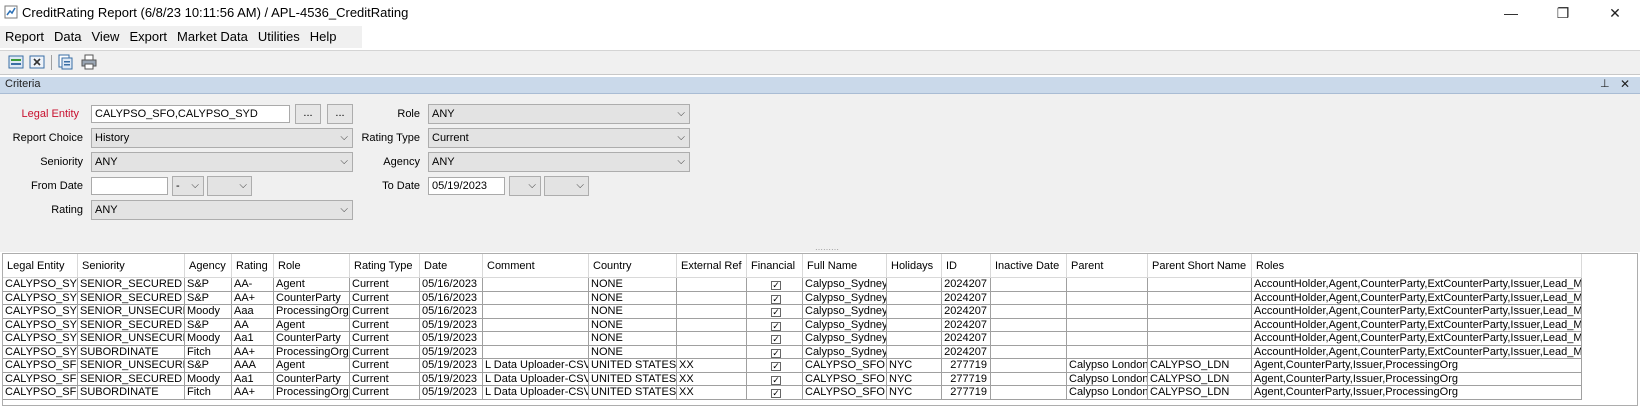 The image size is (1640, 406). What do you see at coordinates (279, 37) in the screenshot?
I see `menu-utilities: Utilities` at bounding box center [279, 37].